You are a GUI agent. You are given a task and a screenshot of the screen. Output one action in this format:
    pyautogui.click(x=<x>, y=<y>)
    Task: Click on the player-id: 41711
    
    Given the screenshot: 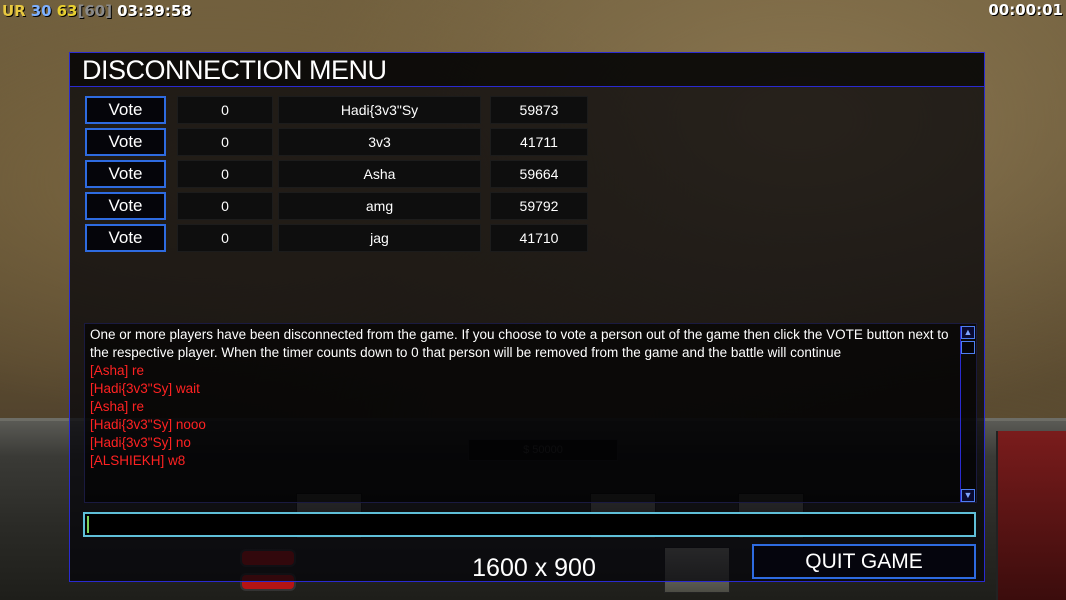 What is the action you would take?
    pyautogui.click(x=539, y=142)
    